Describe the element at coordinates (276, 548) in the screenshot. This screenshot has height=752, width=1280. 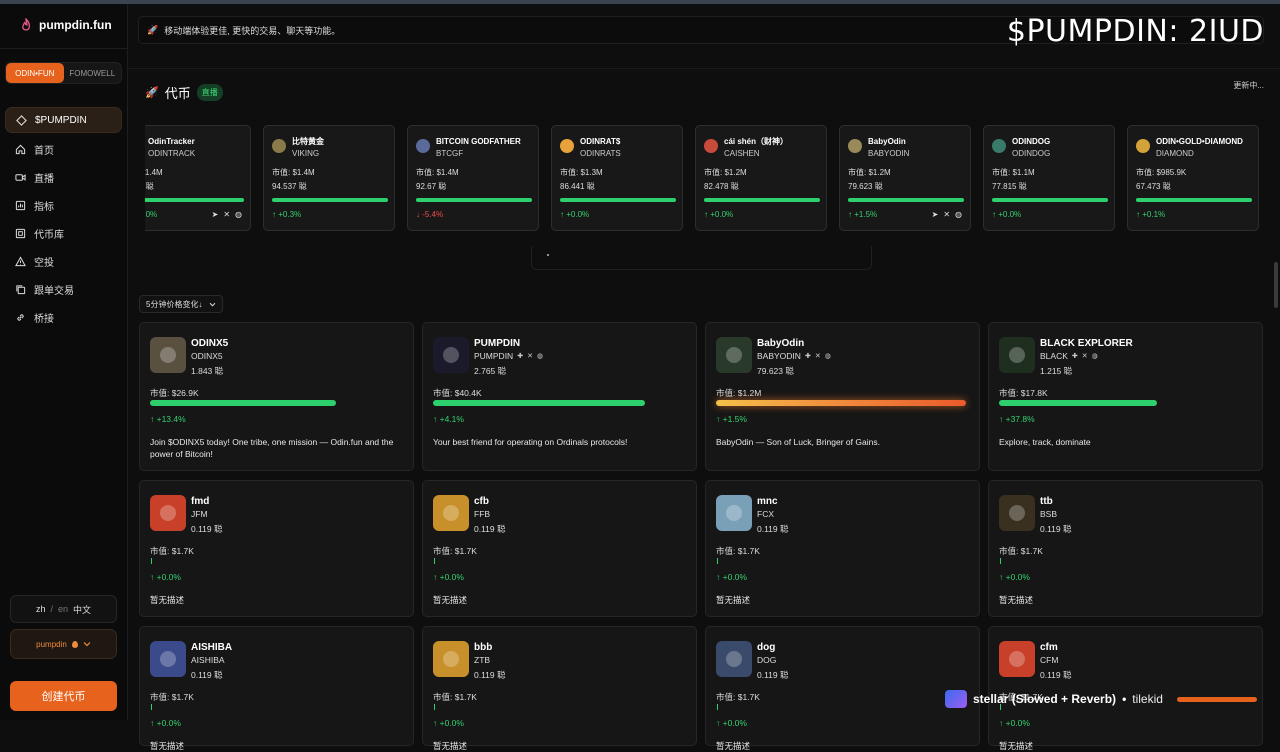
I see `token-card: fmd JFM 0.119 聪市值: $1.7K ↑ +0.0% 暂无描述` at that location.